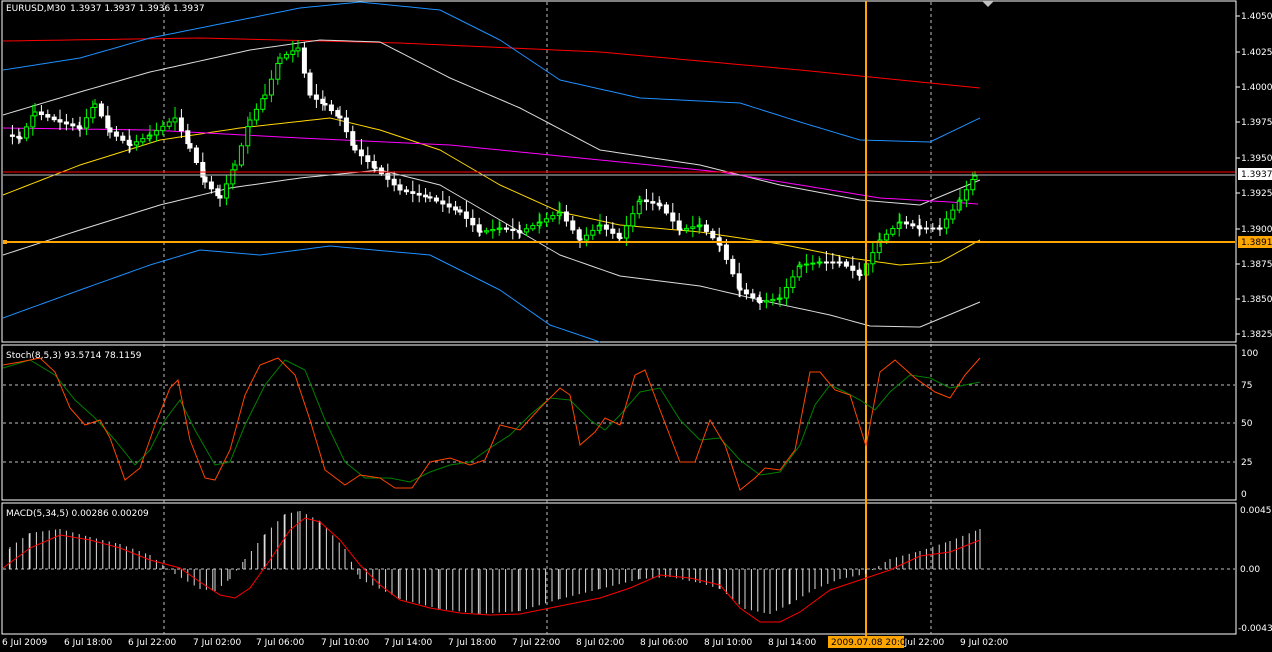 This screenshot has width=1272, height=652. What do you see at coordinates (1247, 424) in the screenshot?
I see `stoch-level-50: 50` at bounding box center [1247, 424].